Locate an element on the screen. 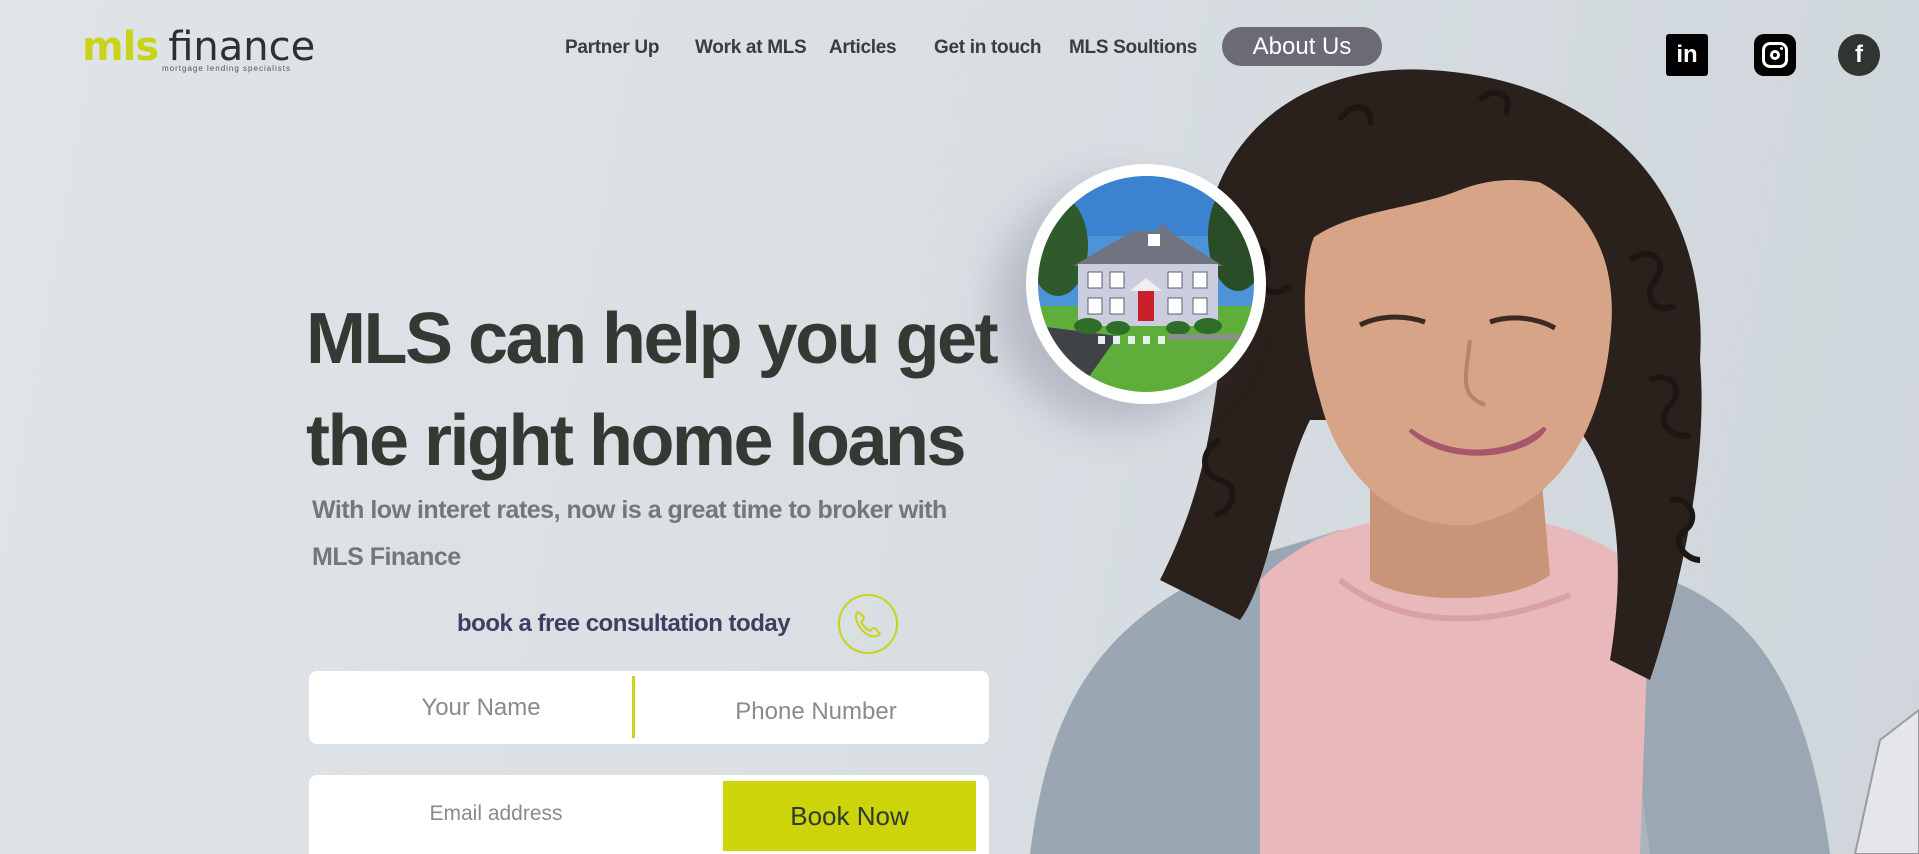  phone-icon is located at coordinates (868, 624).